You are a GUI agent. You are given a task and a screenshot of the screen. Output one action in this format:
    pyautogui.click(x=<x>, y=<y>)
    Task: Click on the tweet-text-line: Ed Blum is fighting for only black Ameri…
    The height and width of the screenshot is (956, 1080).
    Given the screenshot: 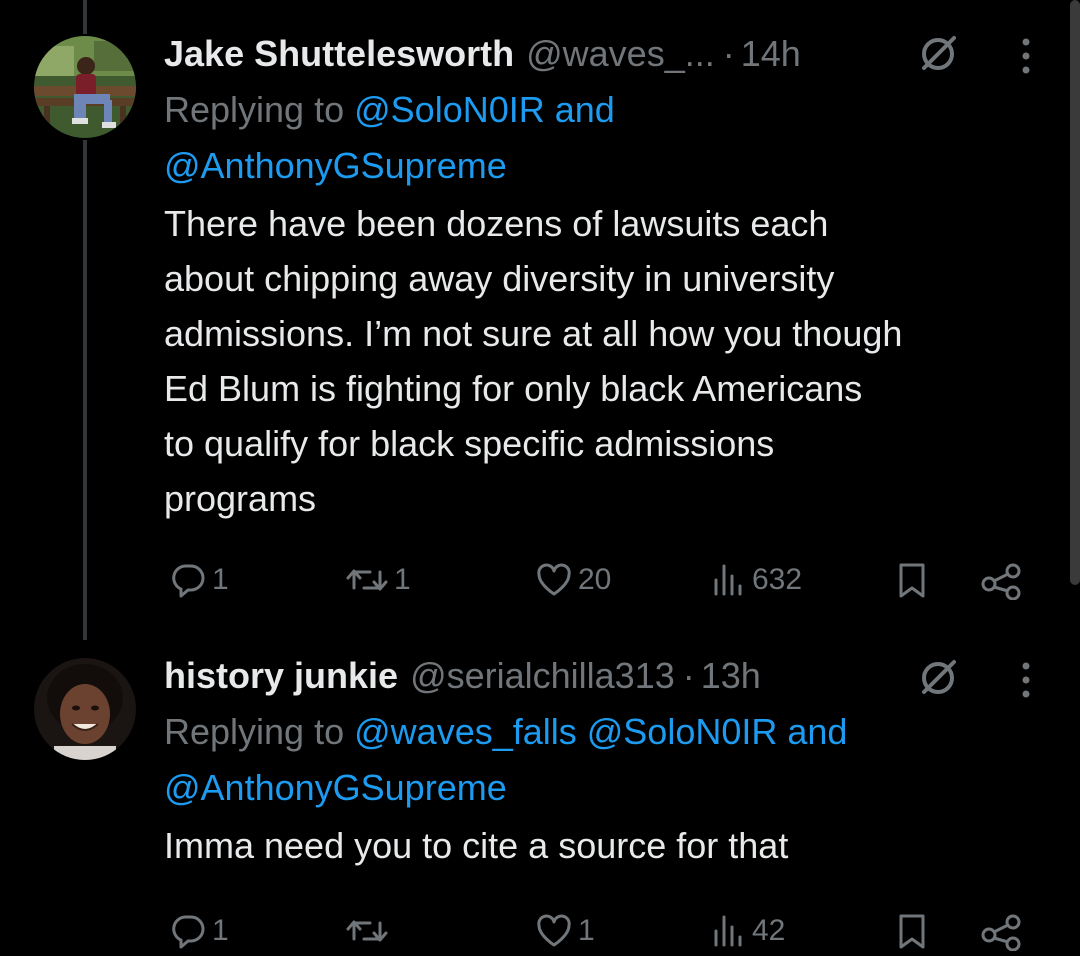 What is the action you would take?
    pyautogui.click(x=513, y=388)
    